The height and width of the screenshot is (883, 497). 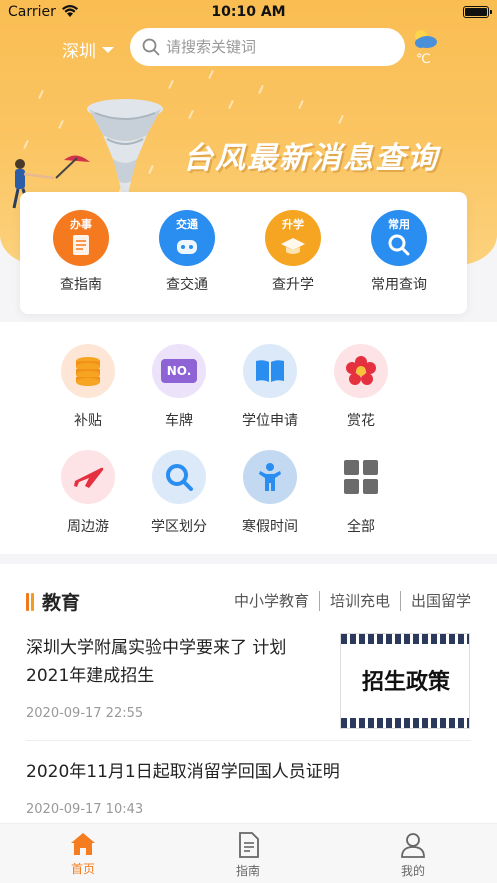 I want to click on search-magnifier-icon, so click(x=399, y=245).